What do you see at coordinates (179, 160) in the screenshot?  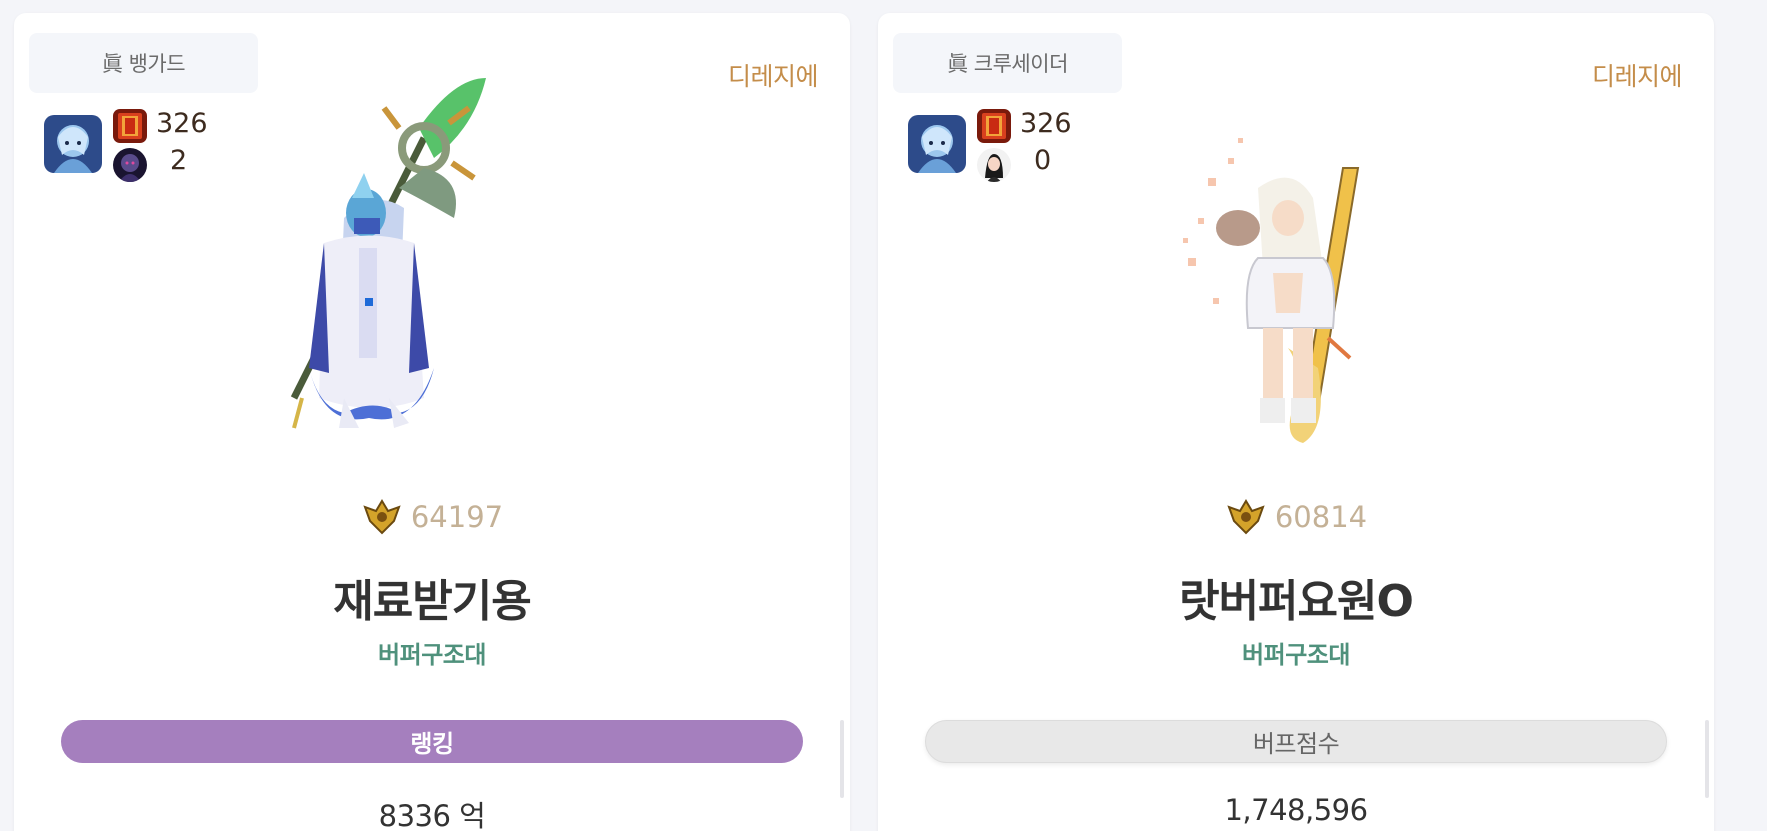 I see `creature-count: 2` at bounding box center [179, 160].